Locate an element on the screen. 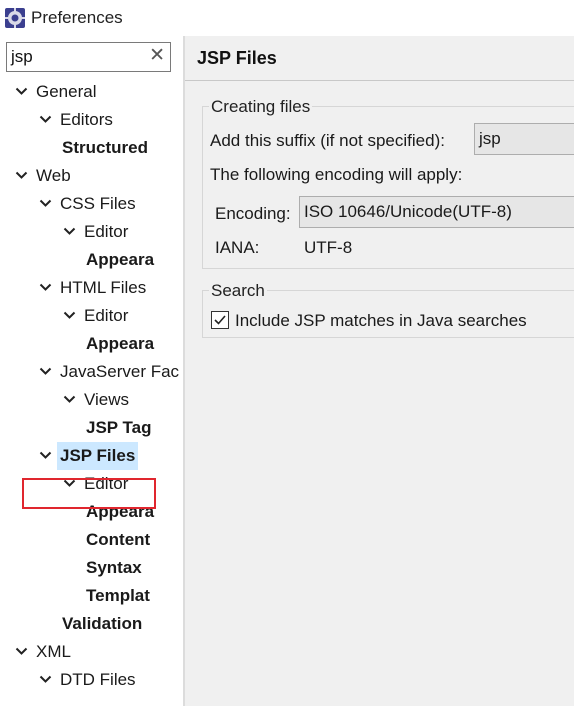  tree-item: HTML Files is located at coordinates (91, 288).